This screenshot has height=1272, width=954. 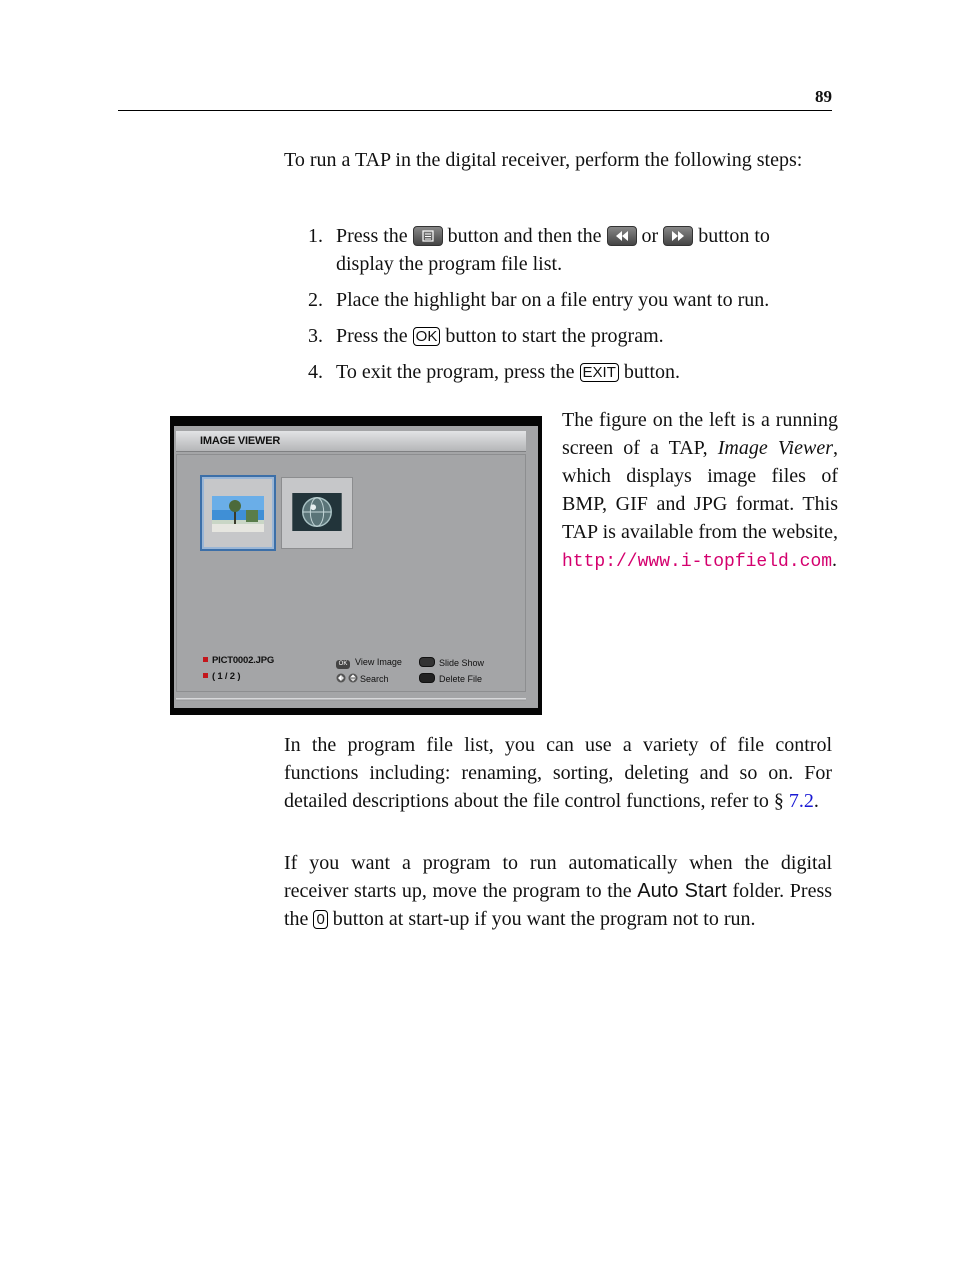 What do you see at coordinates (315, 372) in the screenshot?
I see `step-number: 4.` at bounding box center [315, 372].